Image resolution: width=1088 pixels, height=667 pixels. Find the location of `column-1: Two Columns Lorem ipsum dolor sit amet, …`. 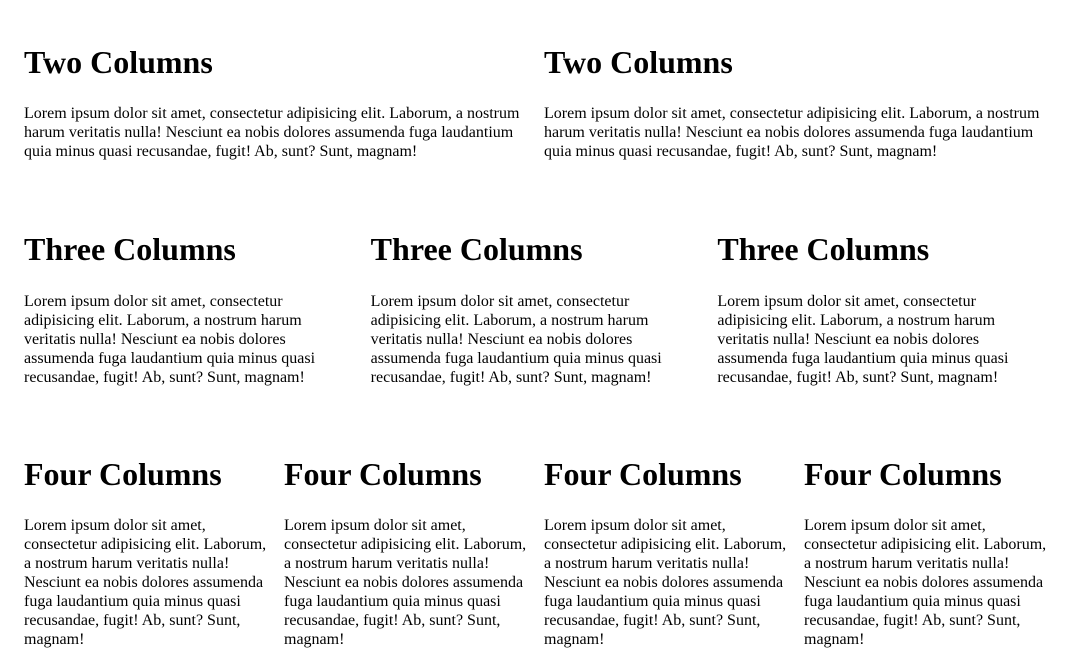

column-1: Two Columns Lorem ipsum dolor sit amet, … is located at coordinates (284, 102).